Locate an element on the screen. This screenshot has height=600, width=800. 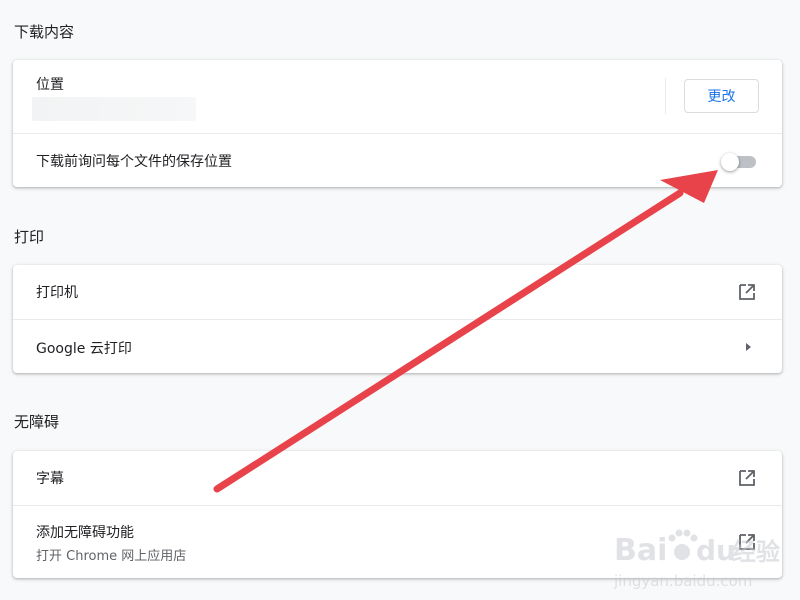
accessibility-section-title: 无障碍 is located at coordinates (37, 422).